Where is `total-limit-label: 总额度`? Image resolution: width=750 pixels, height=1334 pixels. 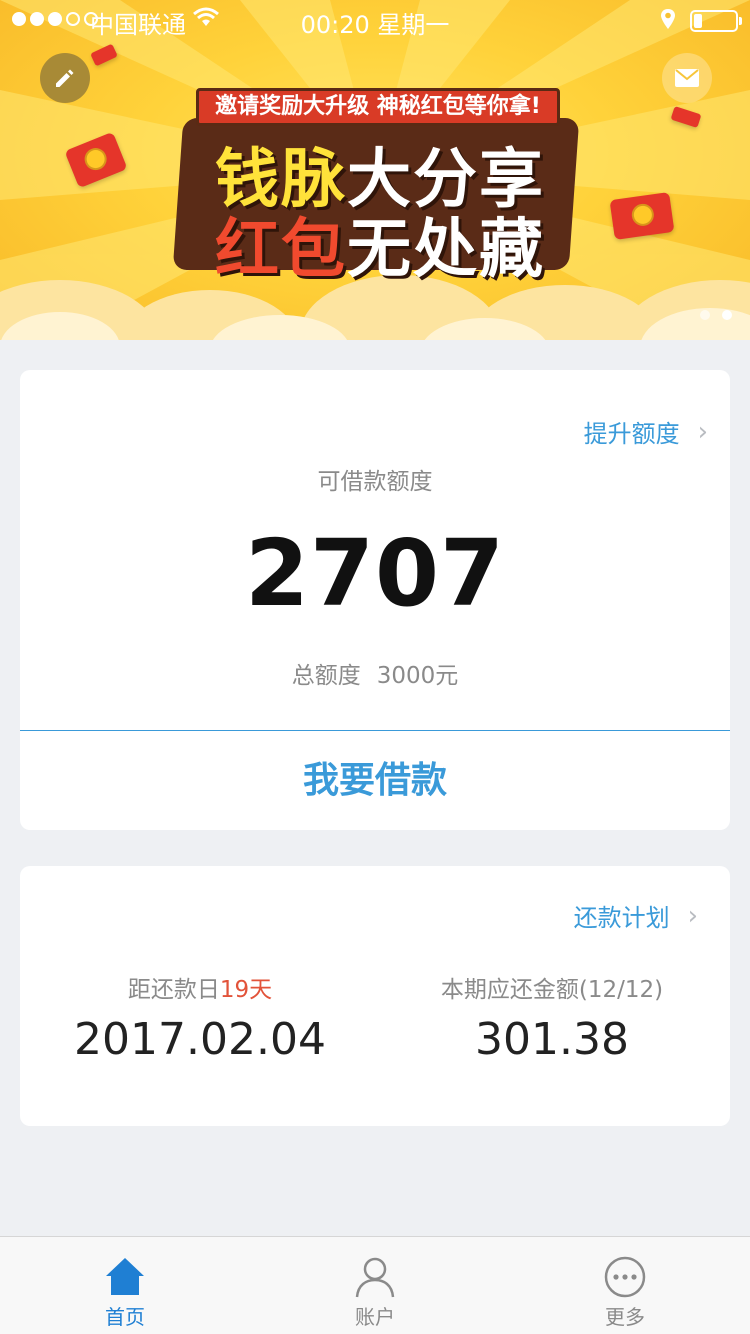
total-limit-label: 总额度 is located at coordinates (326, 676).